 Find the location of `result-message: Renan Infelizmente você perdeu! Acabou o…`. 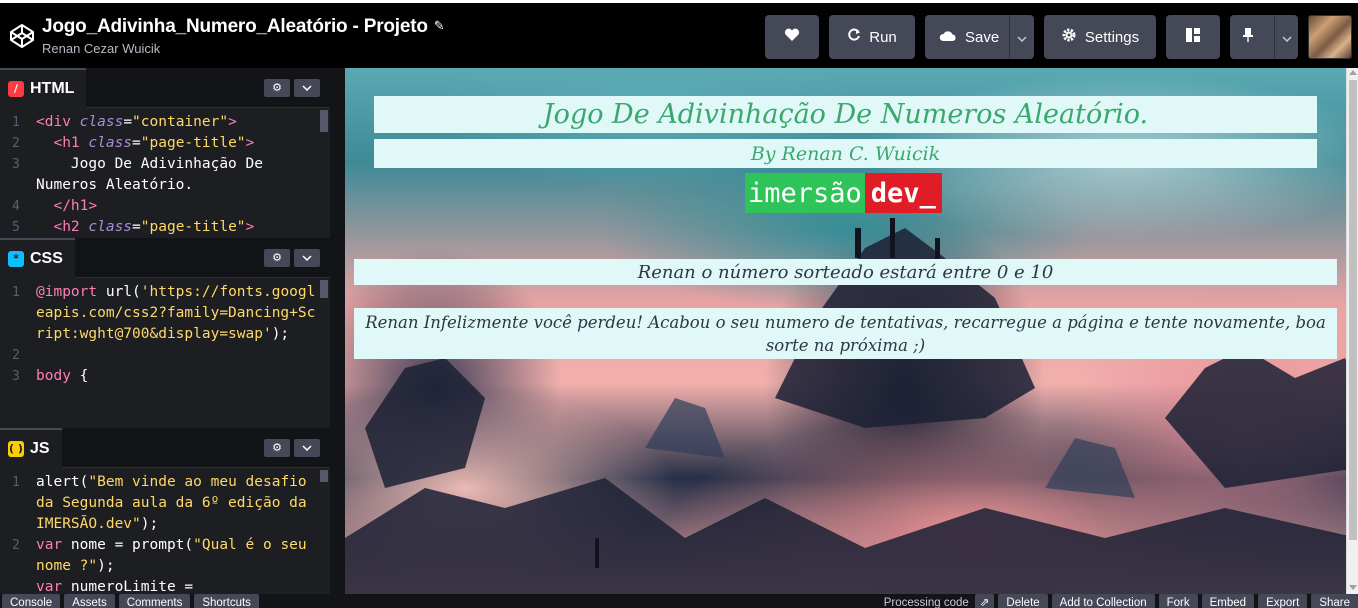

result-message: Renan Infelizmente você perdeu! Acabou o… is located at coordinates (845, 333).